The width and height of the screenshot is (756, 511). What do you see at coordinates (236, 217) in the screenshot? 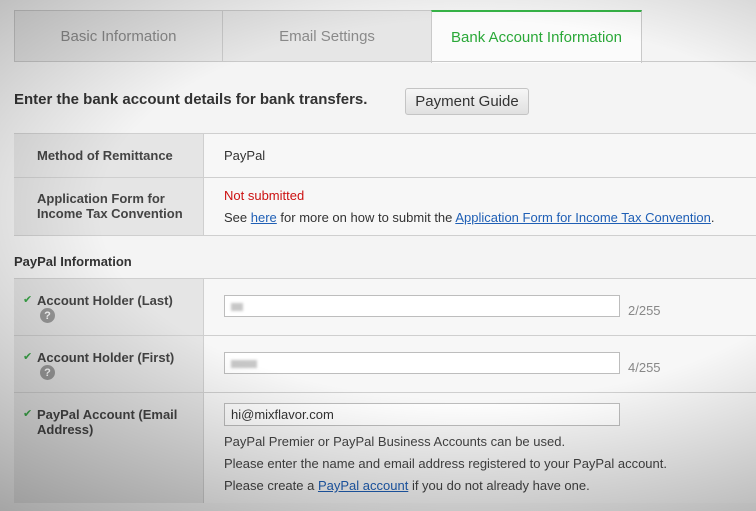
I see `help-text-see: See` at bounding box center [236, 217].